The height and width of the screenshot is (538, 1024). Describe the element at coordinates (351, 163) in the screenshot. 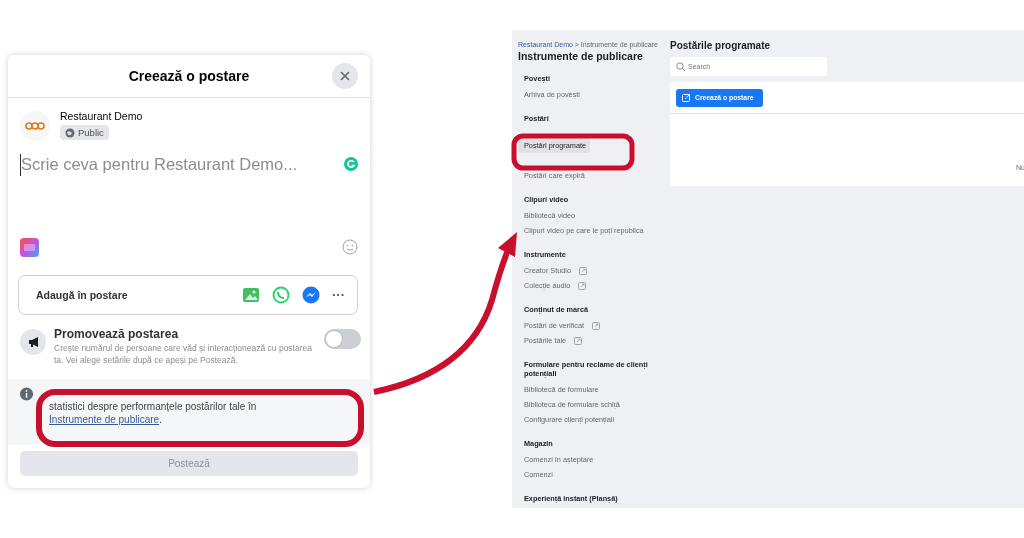

I see `grammar-icon` at that location.